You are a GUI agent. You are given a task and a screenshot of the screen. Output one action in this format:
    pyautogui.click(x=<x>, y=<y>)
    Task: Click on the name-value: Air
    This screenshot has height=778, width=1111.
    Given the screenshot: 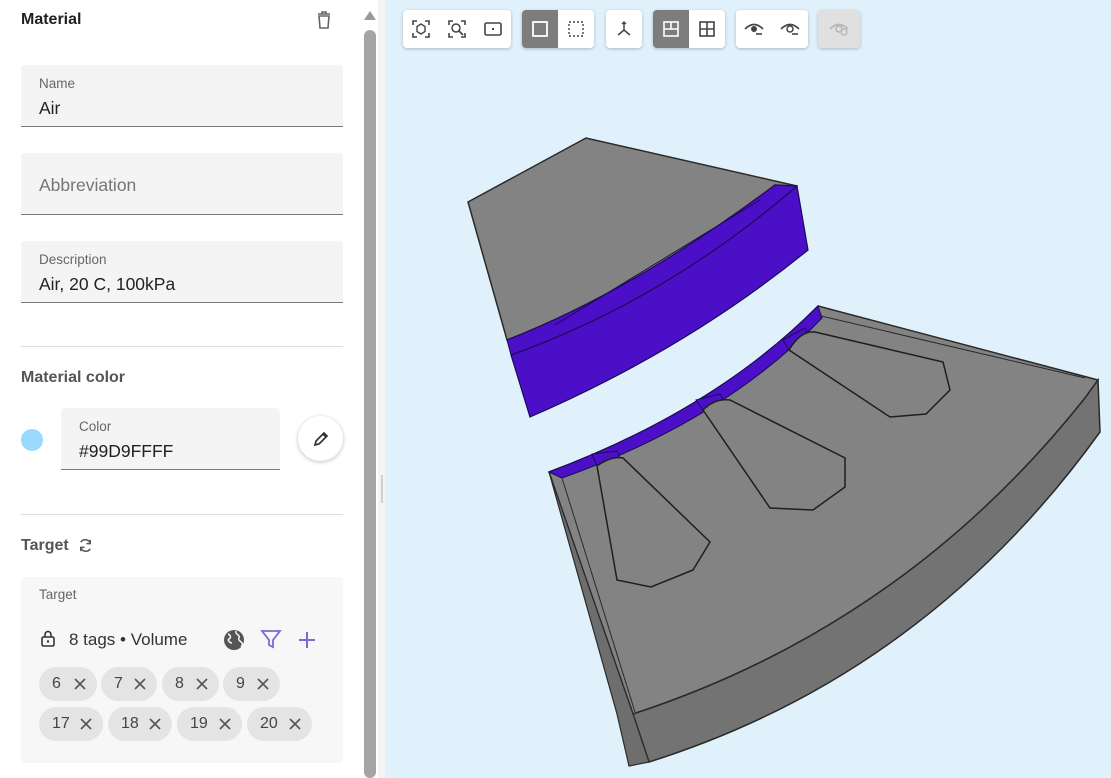 What is the action you would take?
    pyautogui.click(x=49, y=108)
    